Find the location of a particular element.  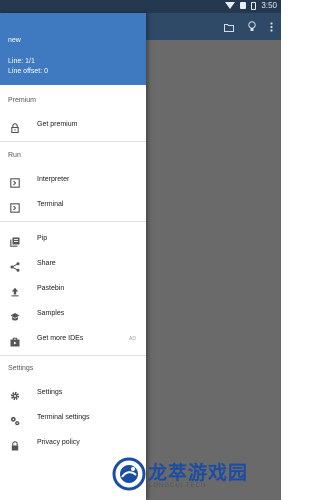

more-vert-icon is located at coordinates (271, 28).